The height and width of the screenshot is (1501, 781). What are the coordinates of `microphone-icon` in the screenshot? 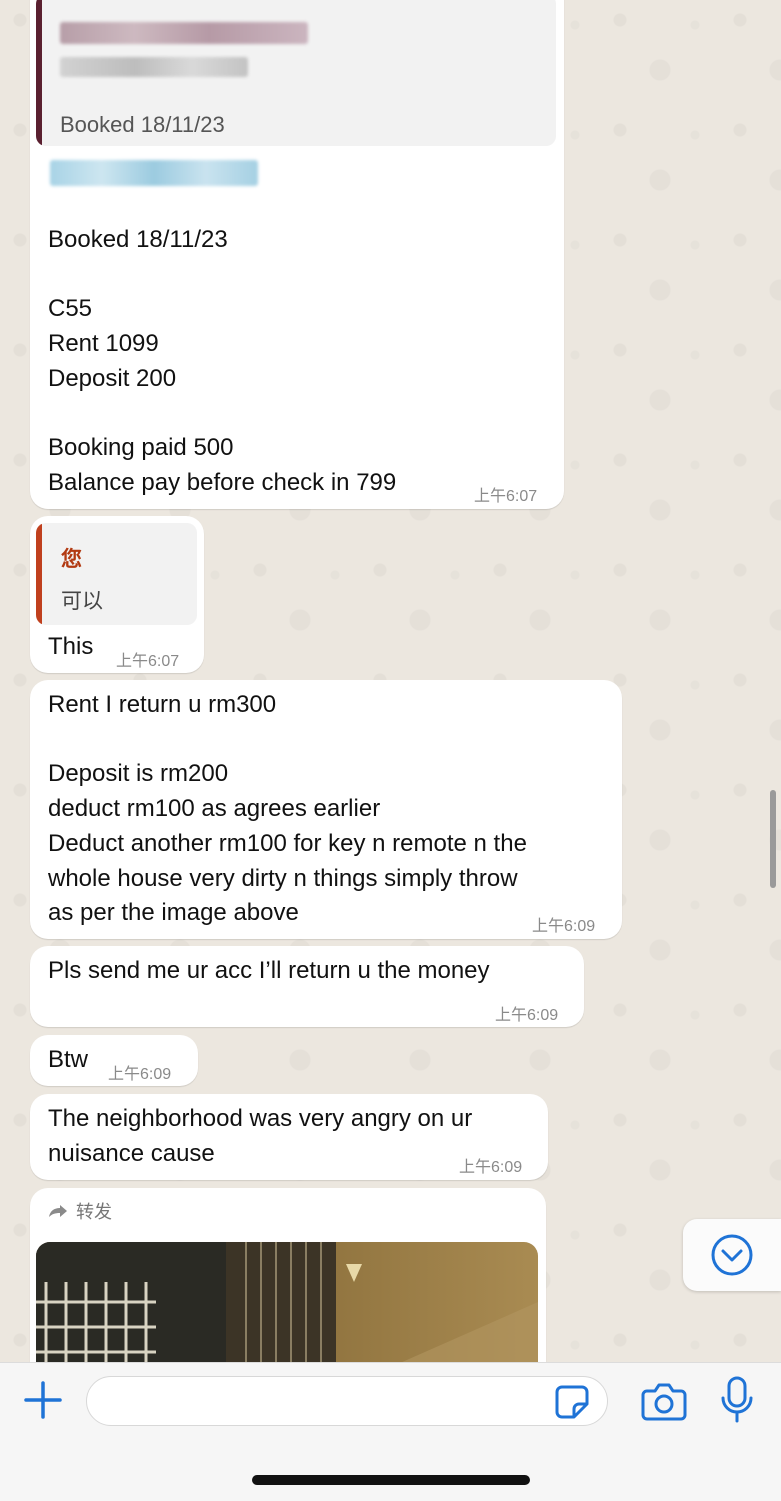 It's located at (737, 1399).